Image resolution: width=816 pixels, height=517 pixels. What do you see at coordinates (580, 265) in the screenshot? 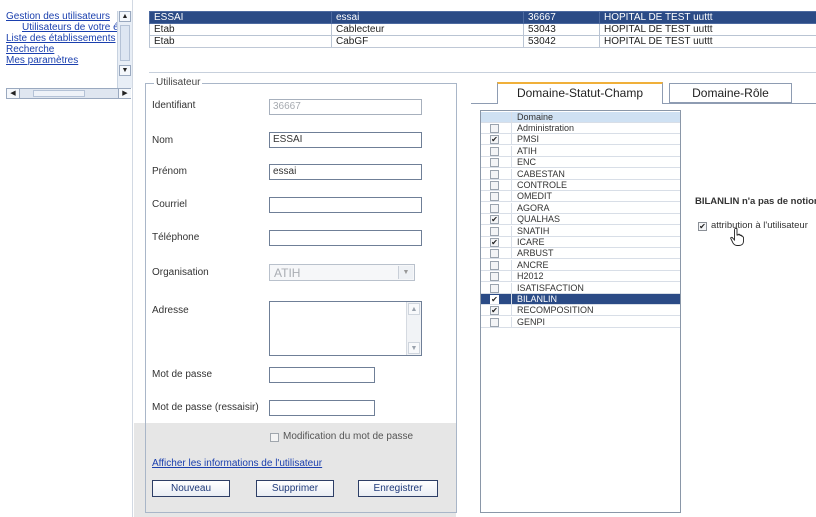
I see `list-item: ANCRE` at bounding box center [580, 265].